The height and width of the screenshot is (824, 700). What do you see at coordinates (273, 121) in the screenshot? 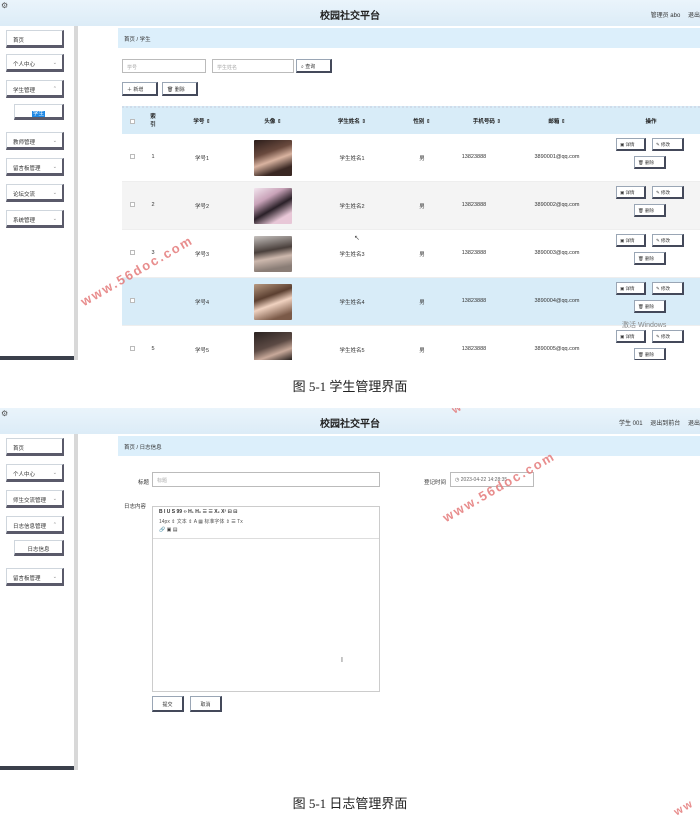
I see `column-header-avatar: 头像 ⇕` at bounding box center [273, 121].